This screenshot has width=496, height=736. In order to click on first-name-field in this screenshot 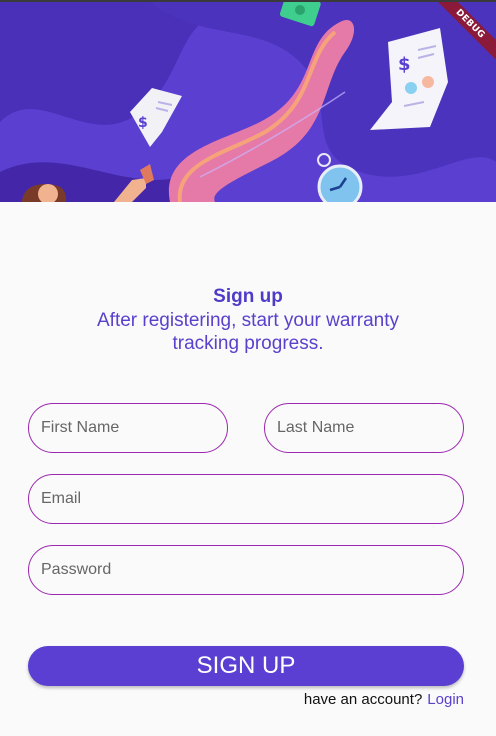, I will do `click(128, 428)`.